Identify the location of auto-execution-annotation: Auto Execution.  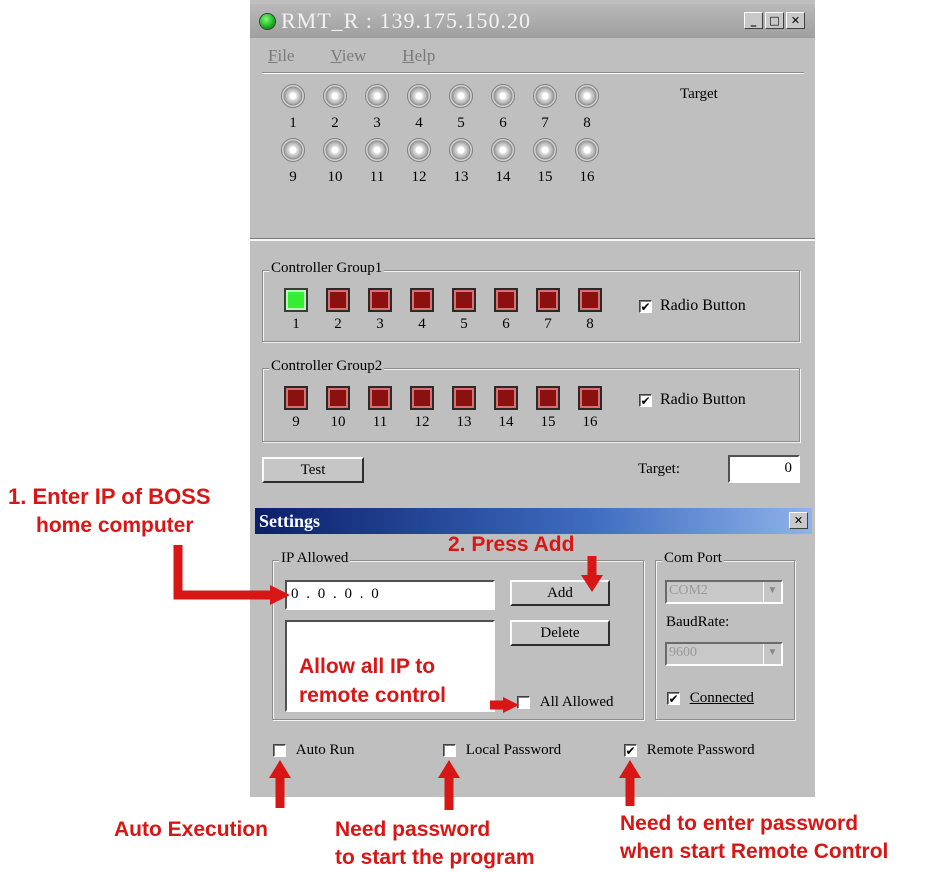
(191, 829).